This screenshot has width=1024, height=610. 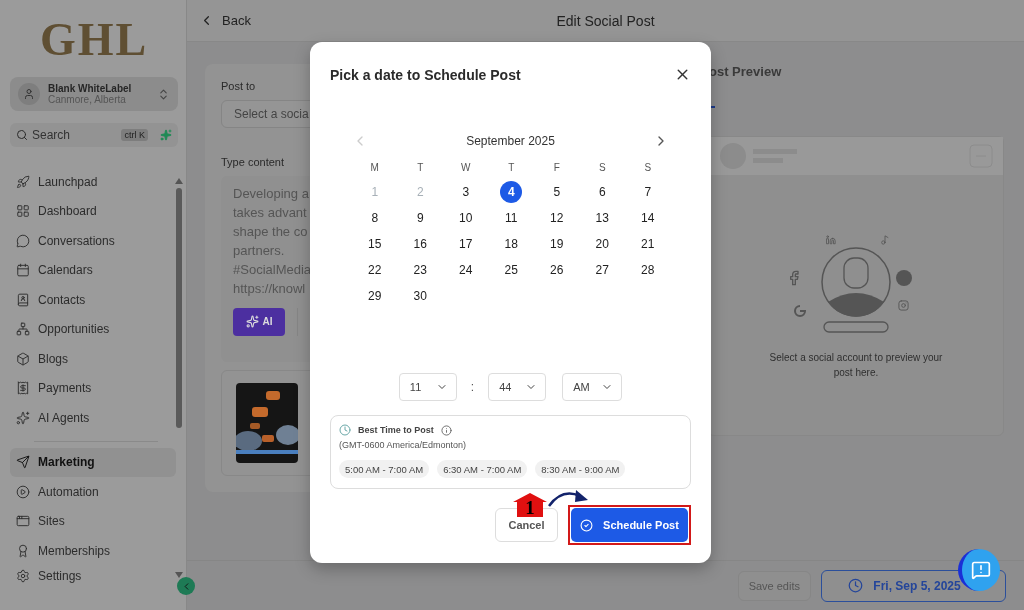 What do you see at coordinates (602, 270) in the screenshot?
I see `calendar-day: 27` at bounding box center [602, 270].